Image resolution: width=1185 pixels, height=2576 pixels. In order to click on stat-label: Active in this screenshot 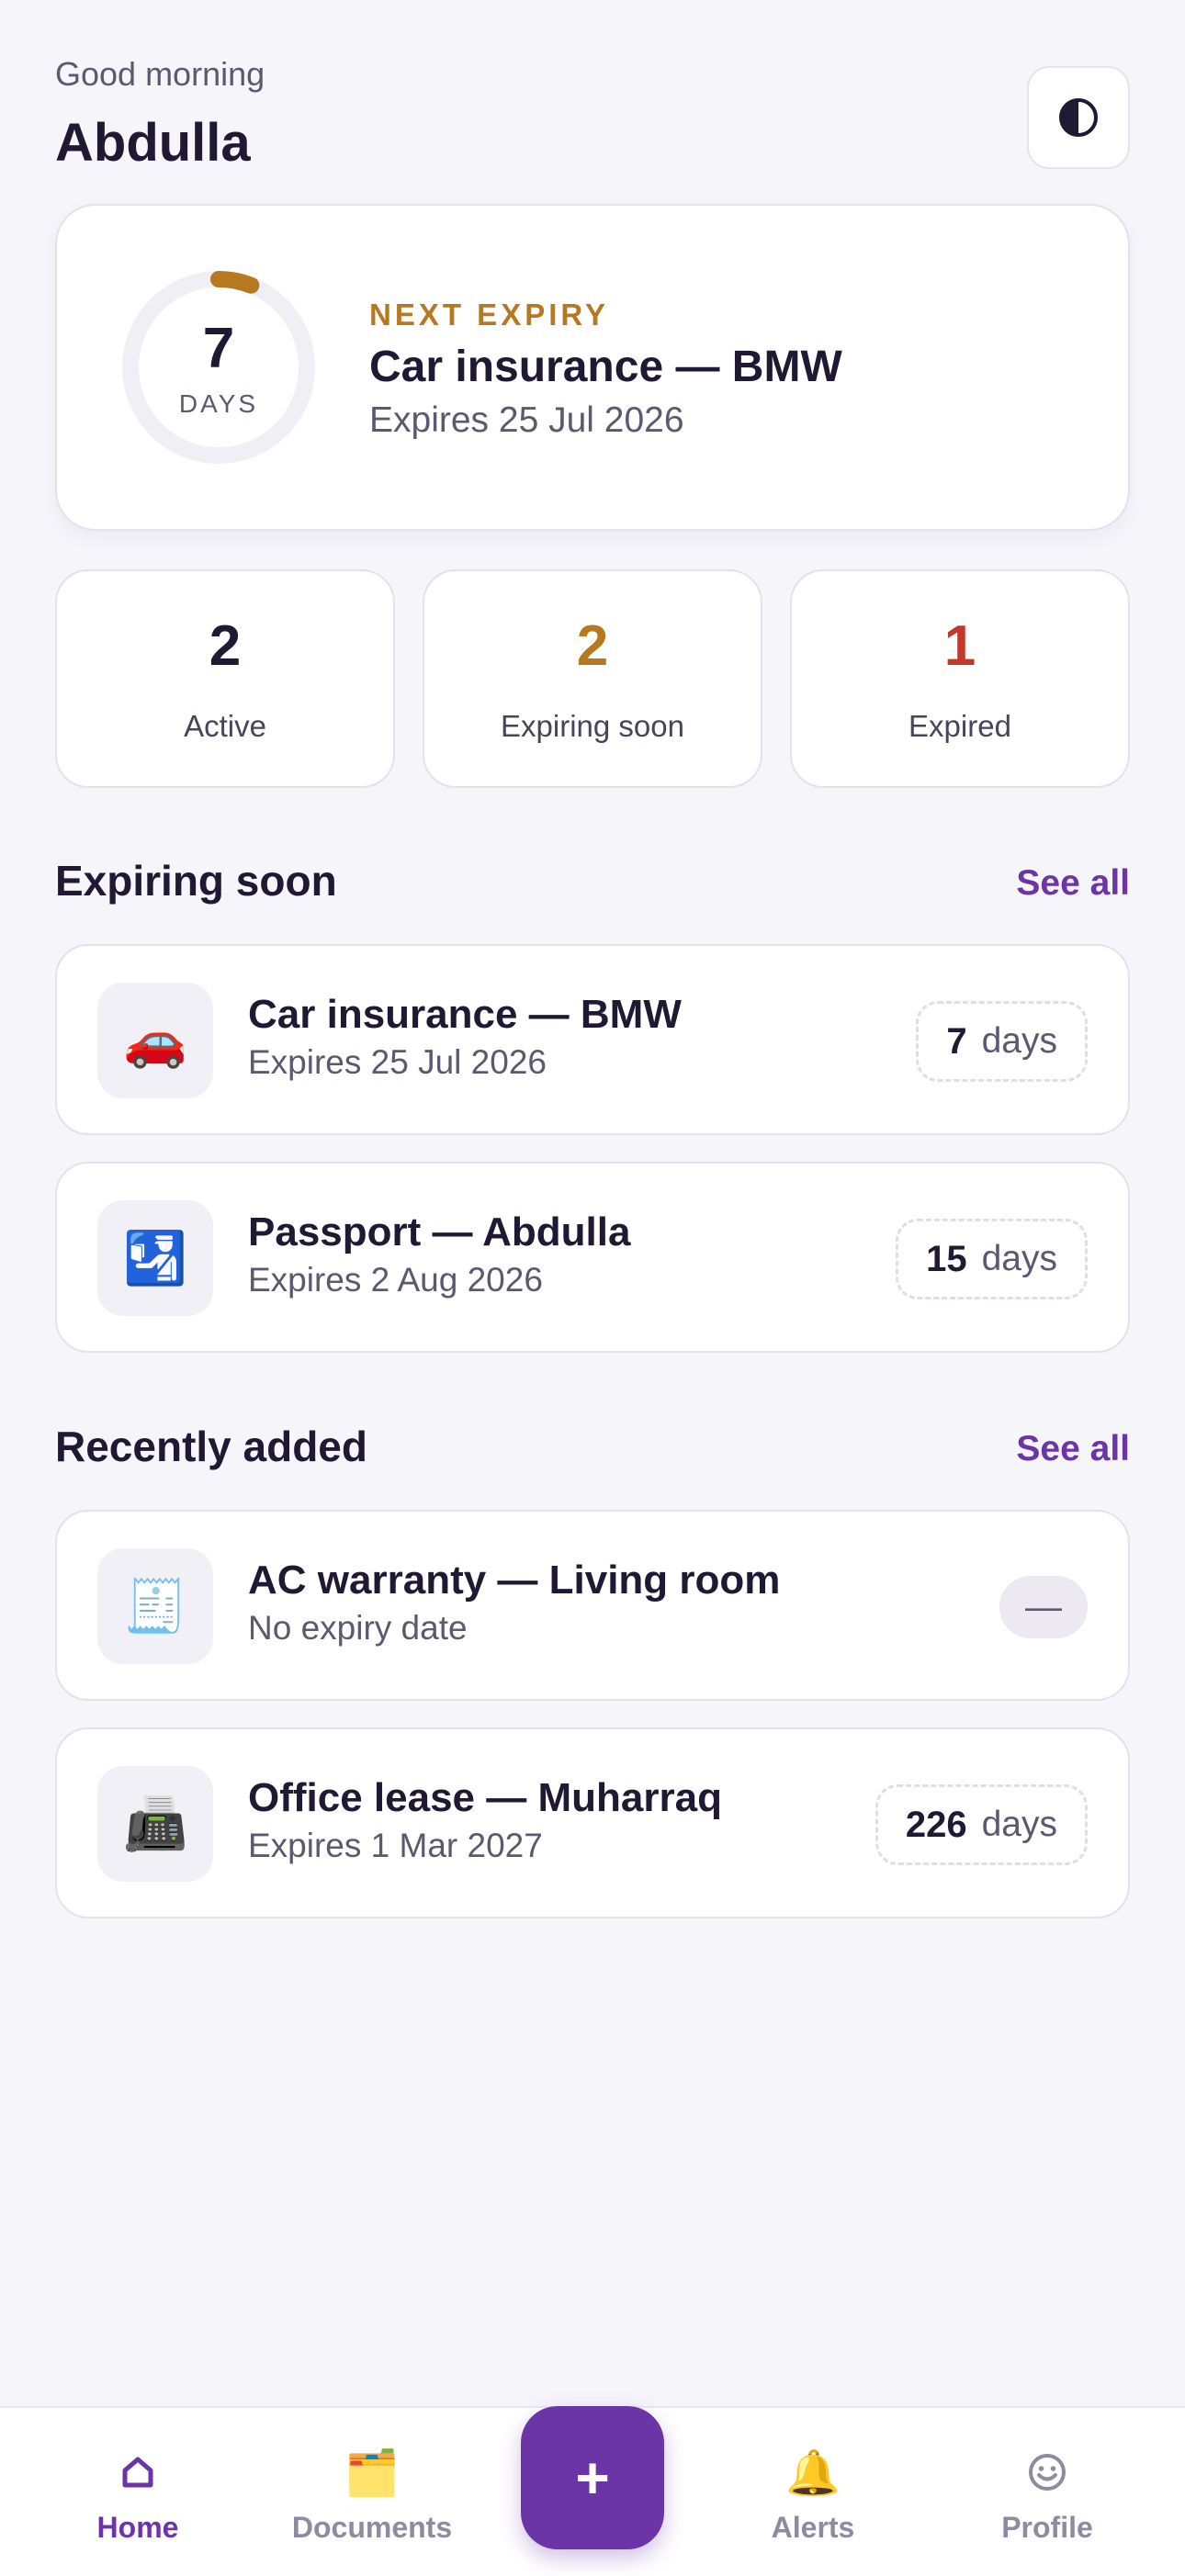, I will do `click(225, 726)`.